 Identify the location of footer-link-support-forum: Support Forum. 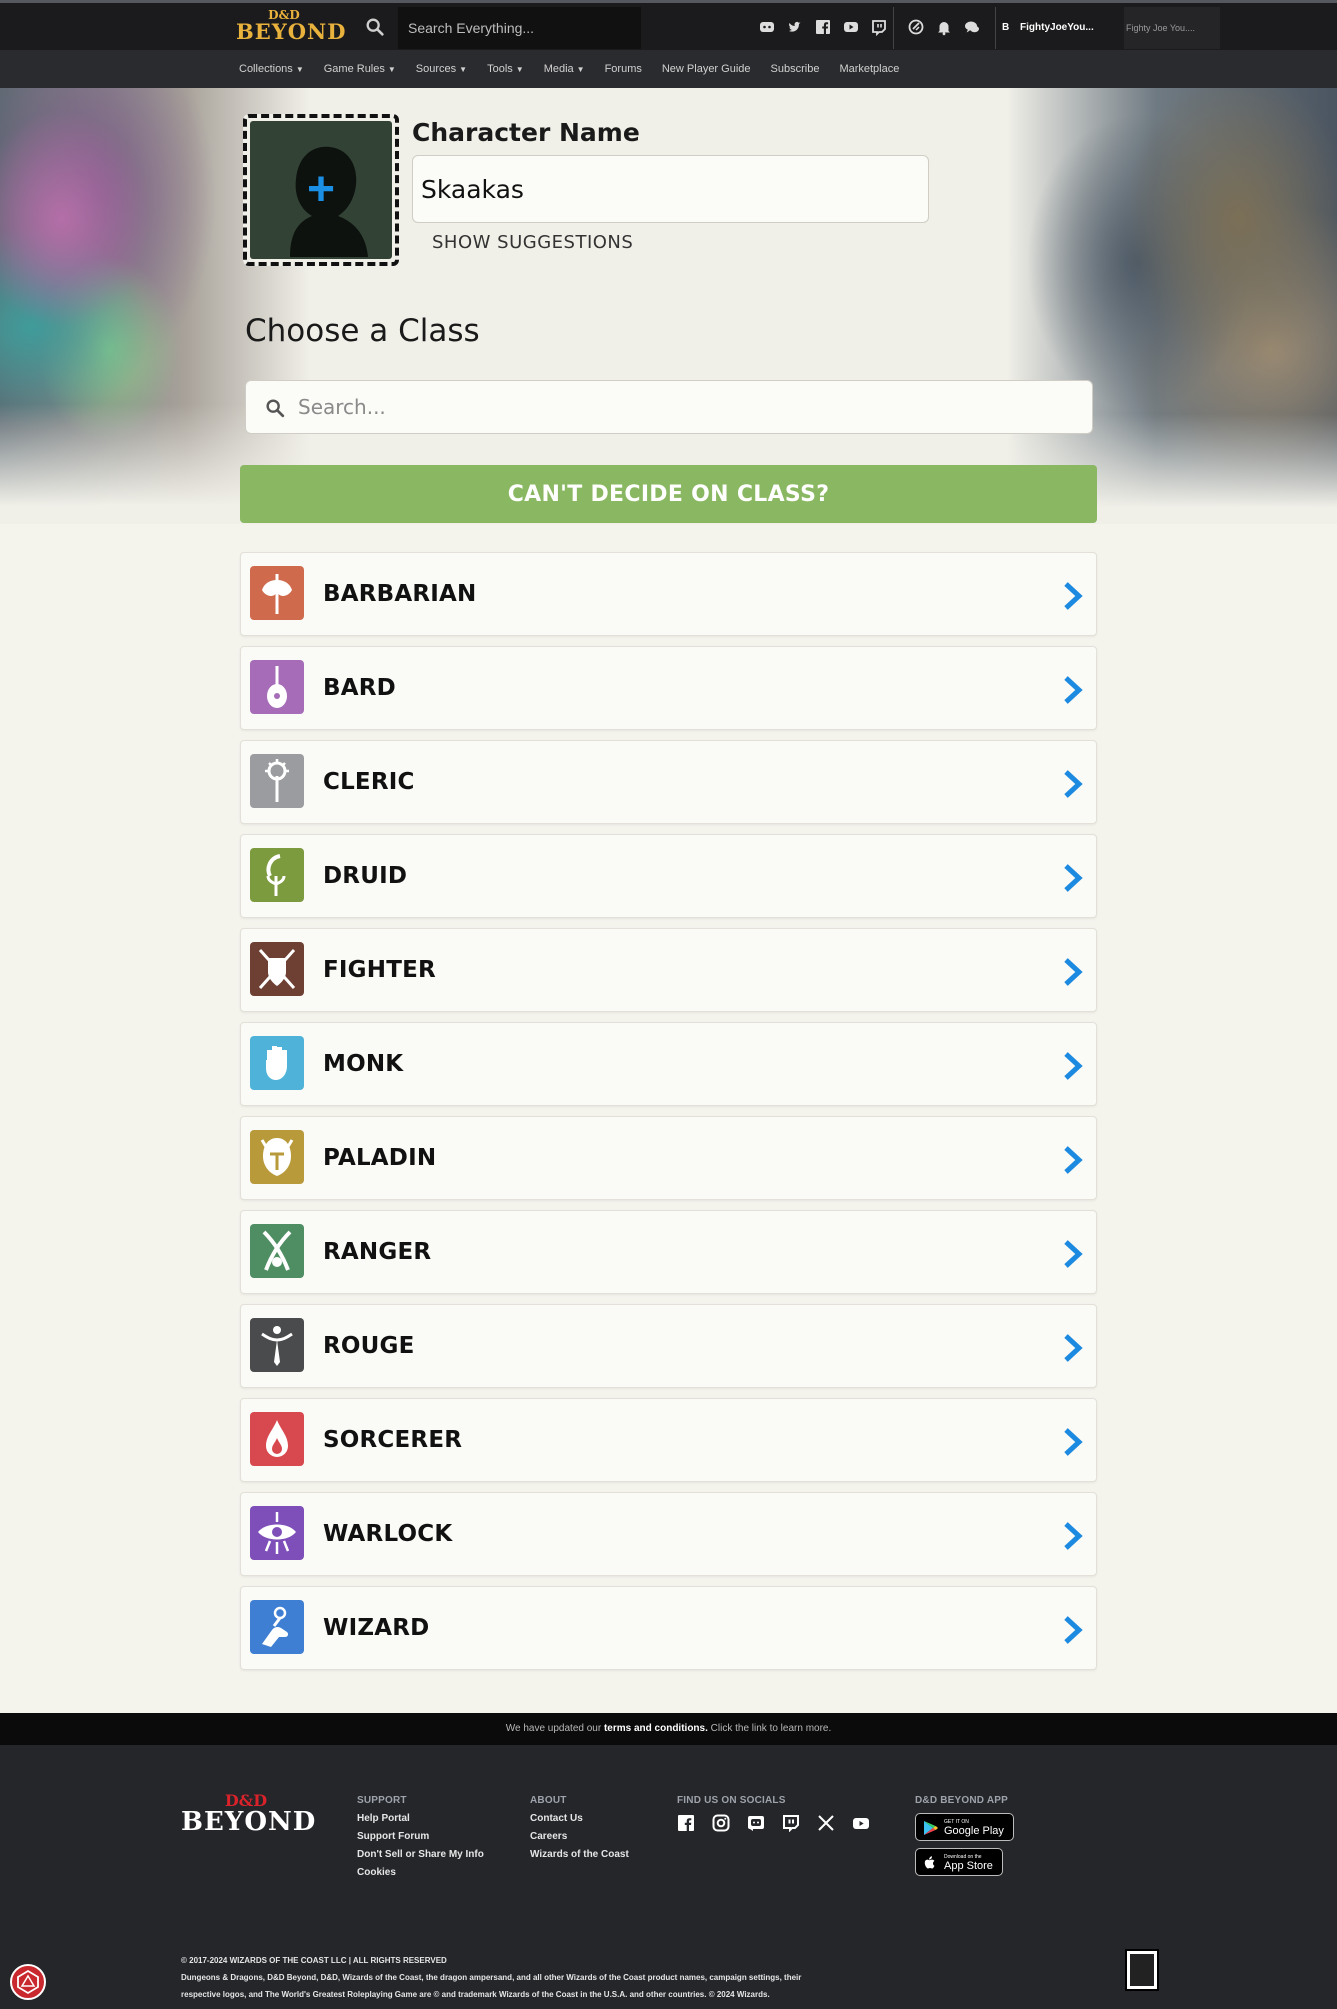
(420, 1836).